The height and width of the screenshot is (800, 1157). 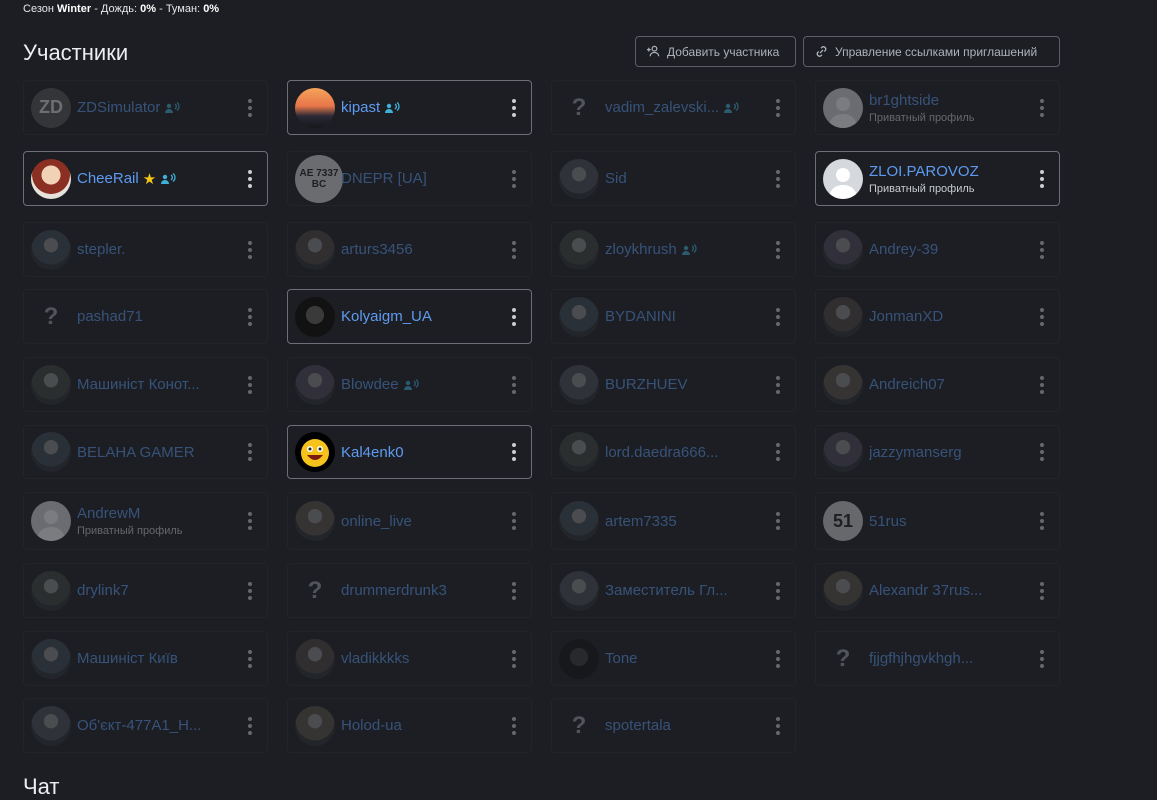 What do you see at coordinates (409, 384) in the screenshot?
I see `member-card: Blowdee` at bounding box center [409, 384].